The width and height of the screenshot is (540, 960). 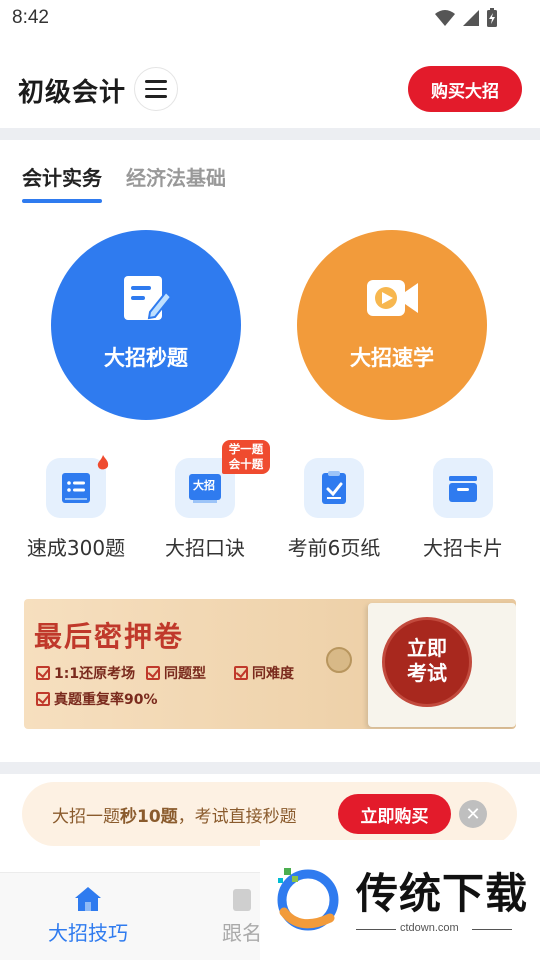 What do you see at coordinates (156, 89) in the screenshot?
I see `menu-button` at bounding box center [156, 89].